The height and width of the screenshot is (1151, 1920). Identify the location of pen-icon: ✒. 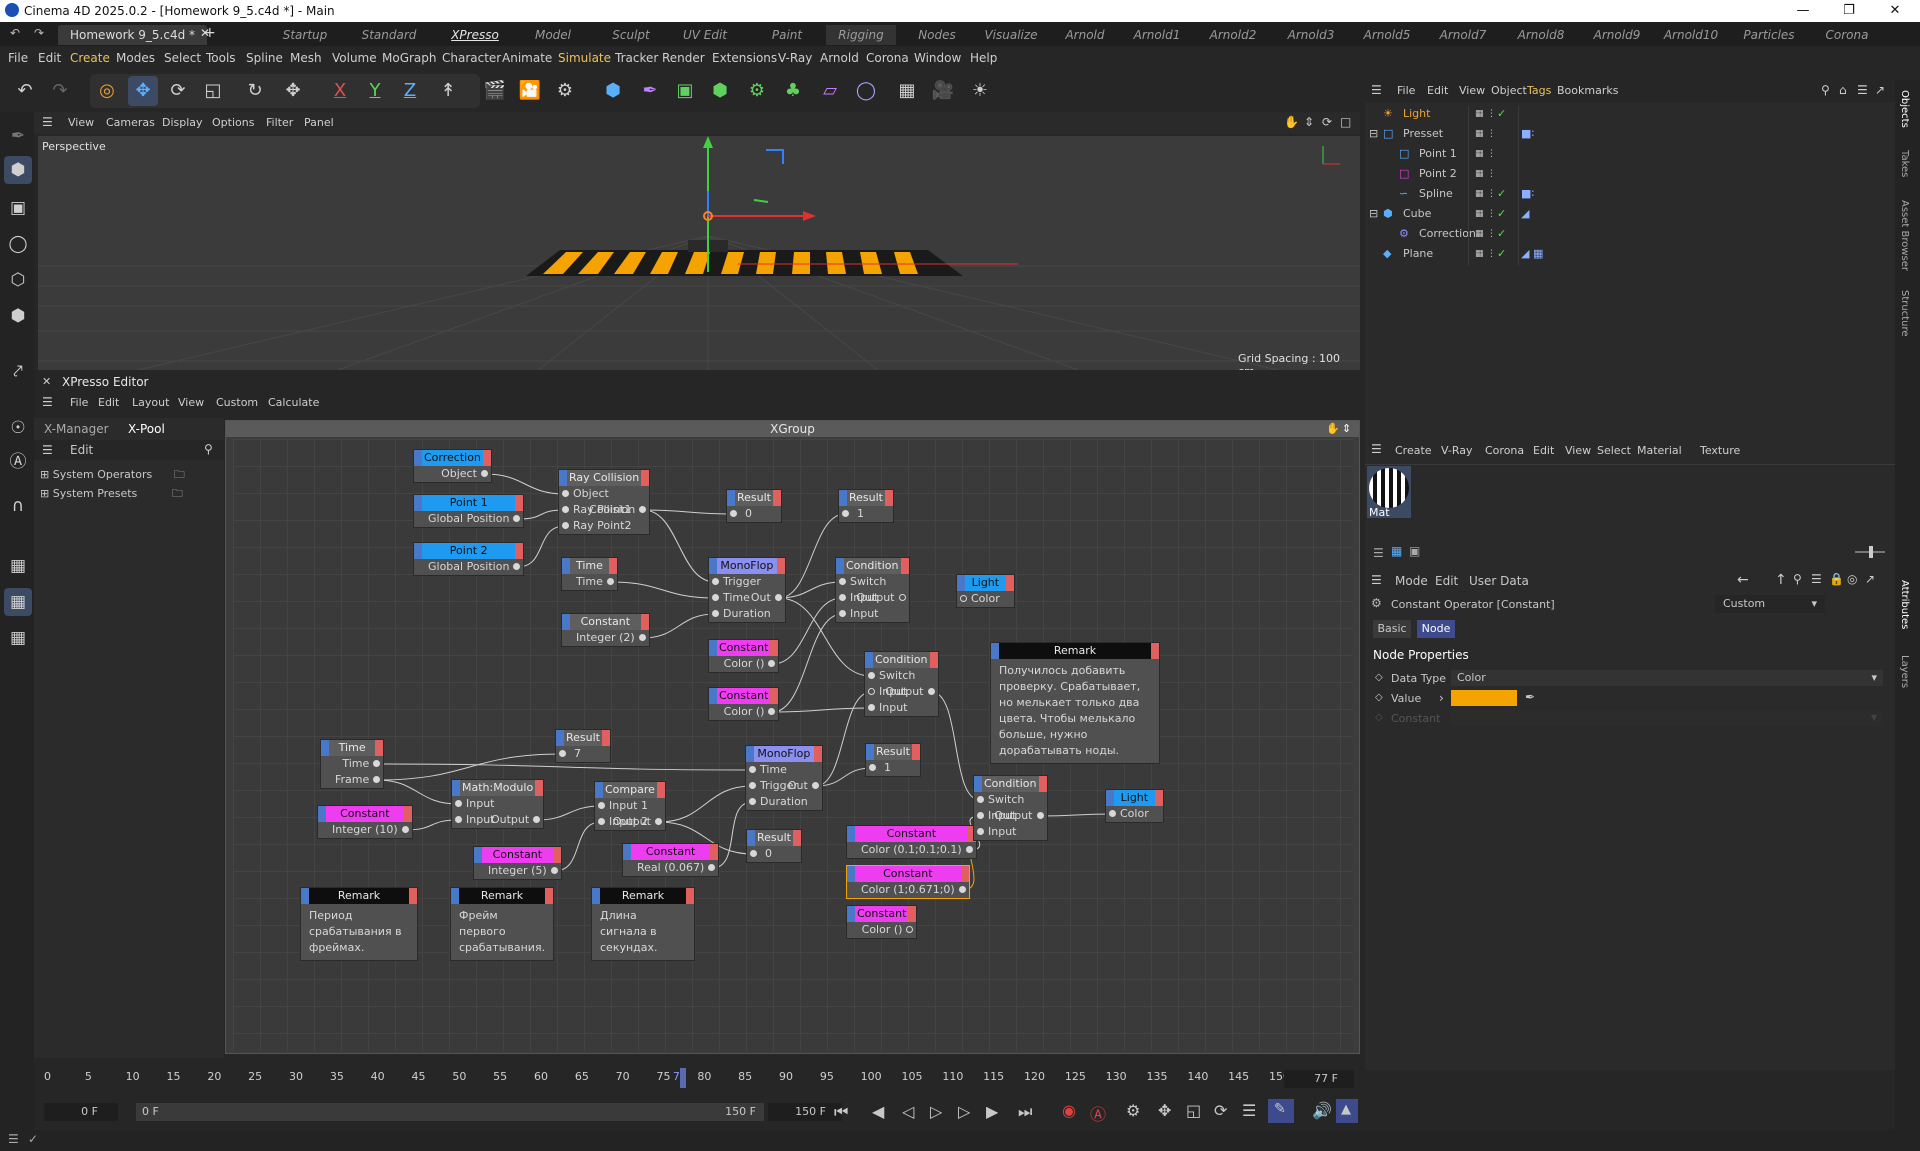
(650, 91).